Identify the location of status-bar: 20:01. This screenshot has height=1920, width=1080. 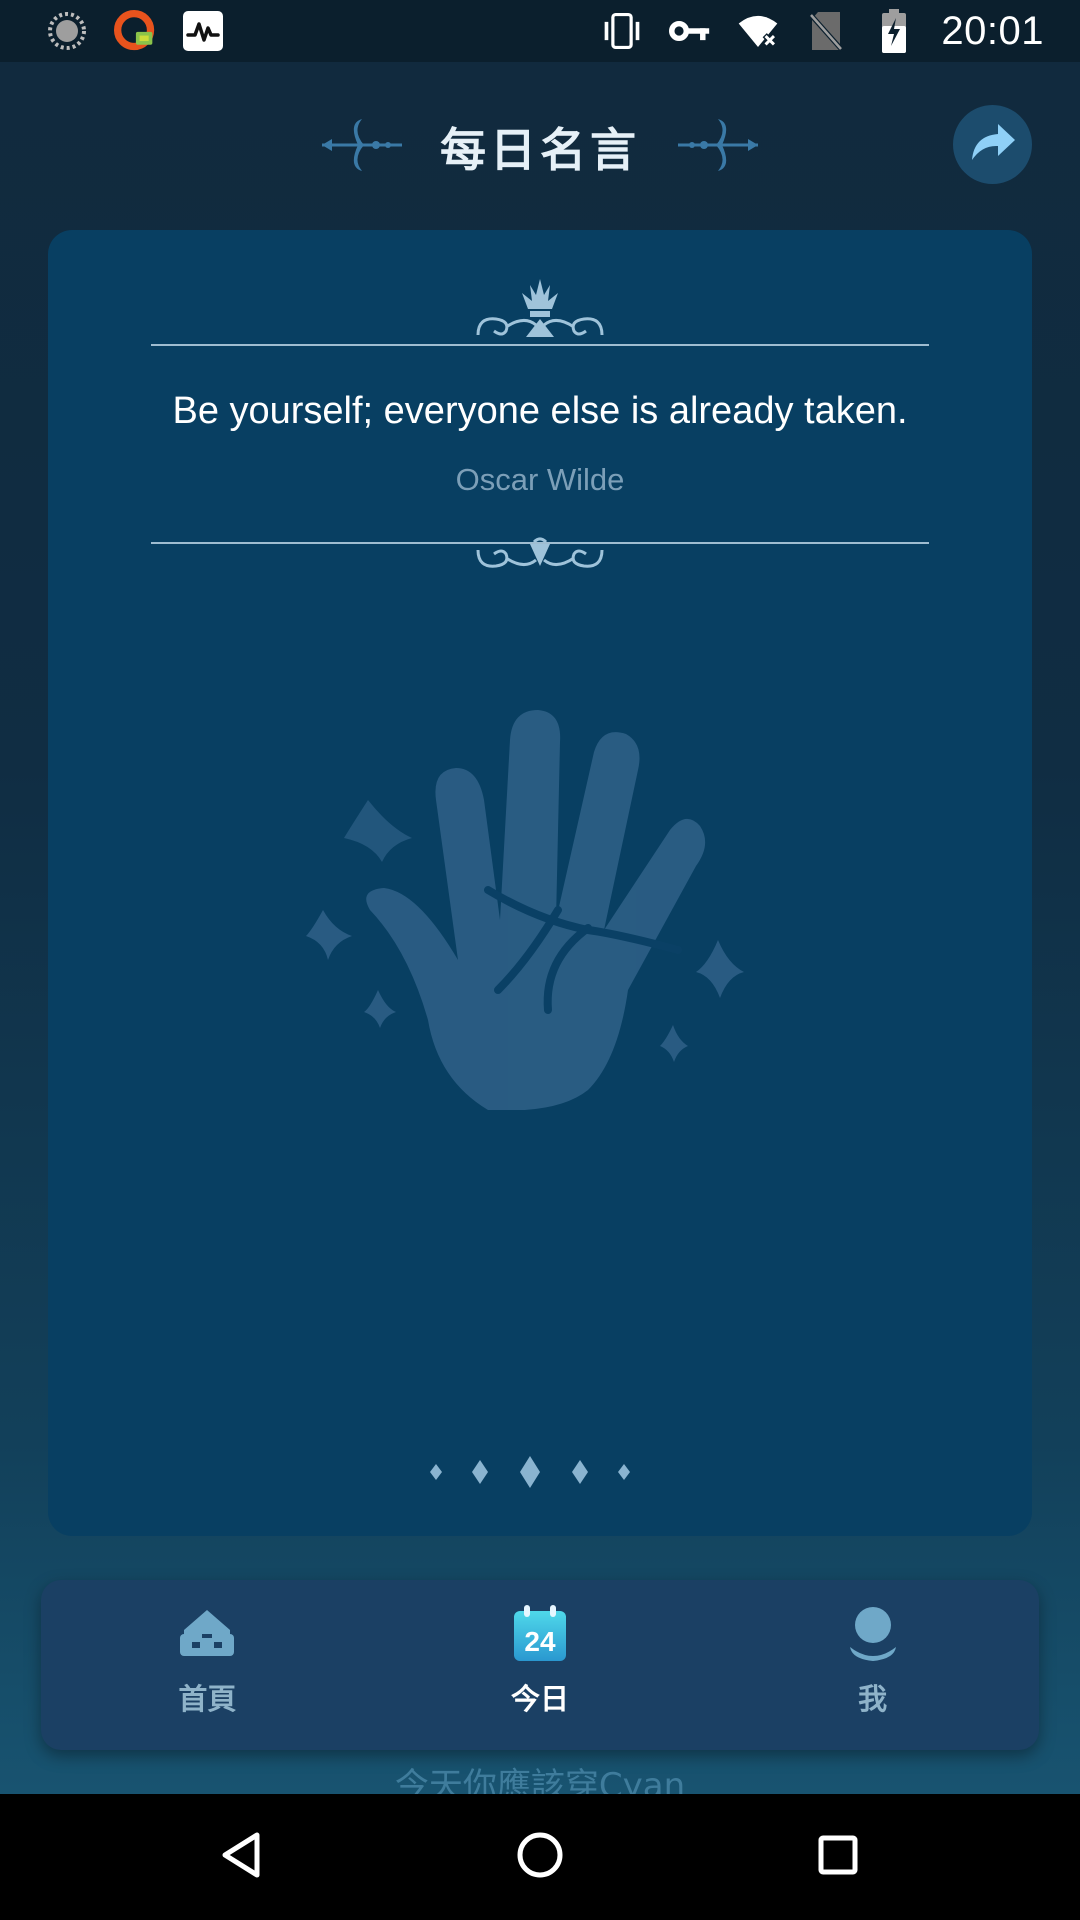
(540, 31).